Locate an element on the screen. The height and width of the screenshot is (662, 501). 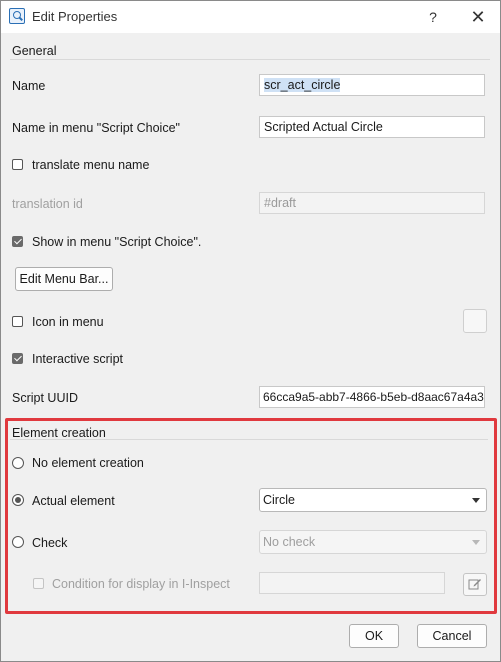
edit-condition-button is located at coordinates (475, 584).